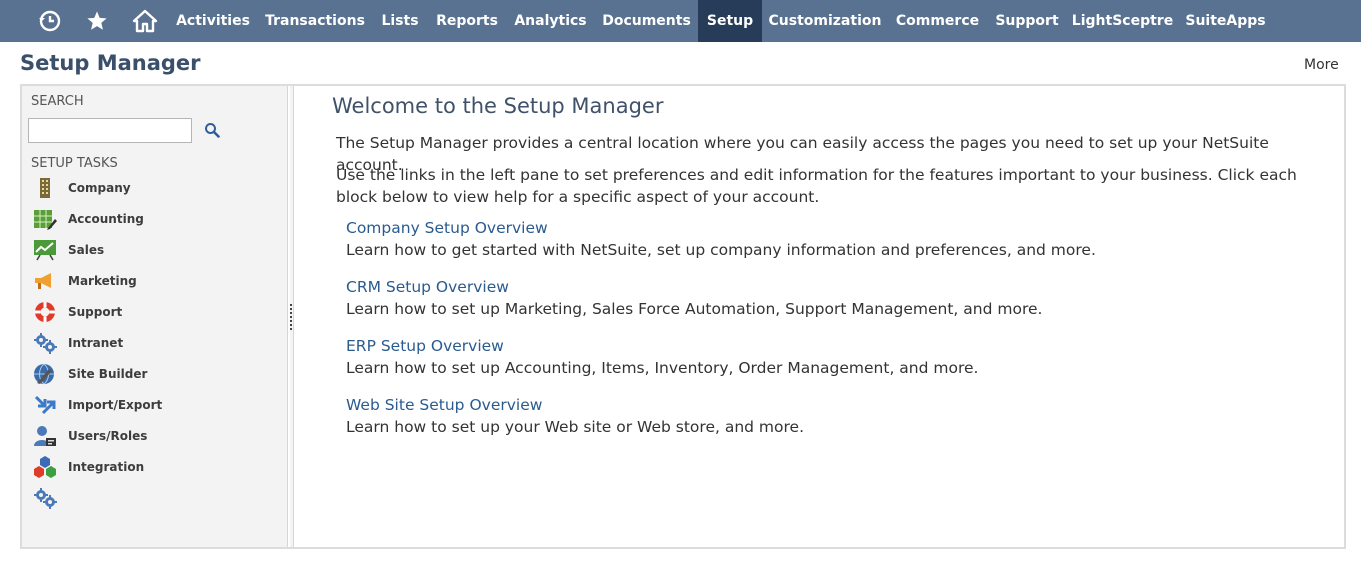  I want to click on setup-tasks-label: SETUP TASKS, so click(74, 163).